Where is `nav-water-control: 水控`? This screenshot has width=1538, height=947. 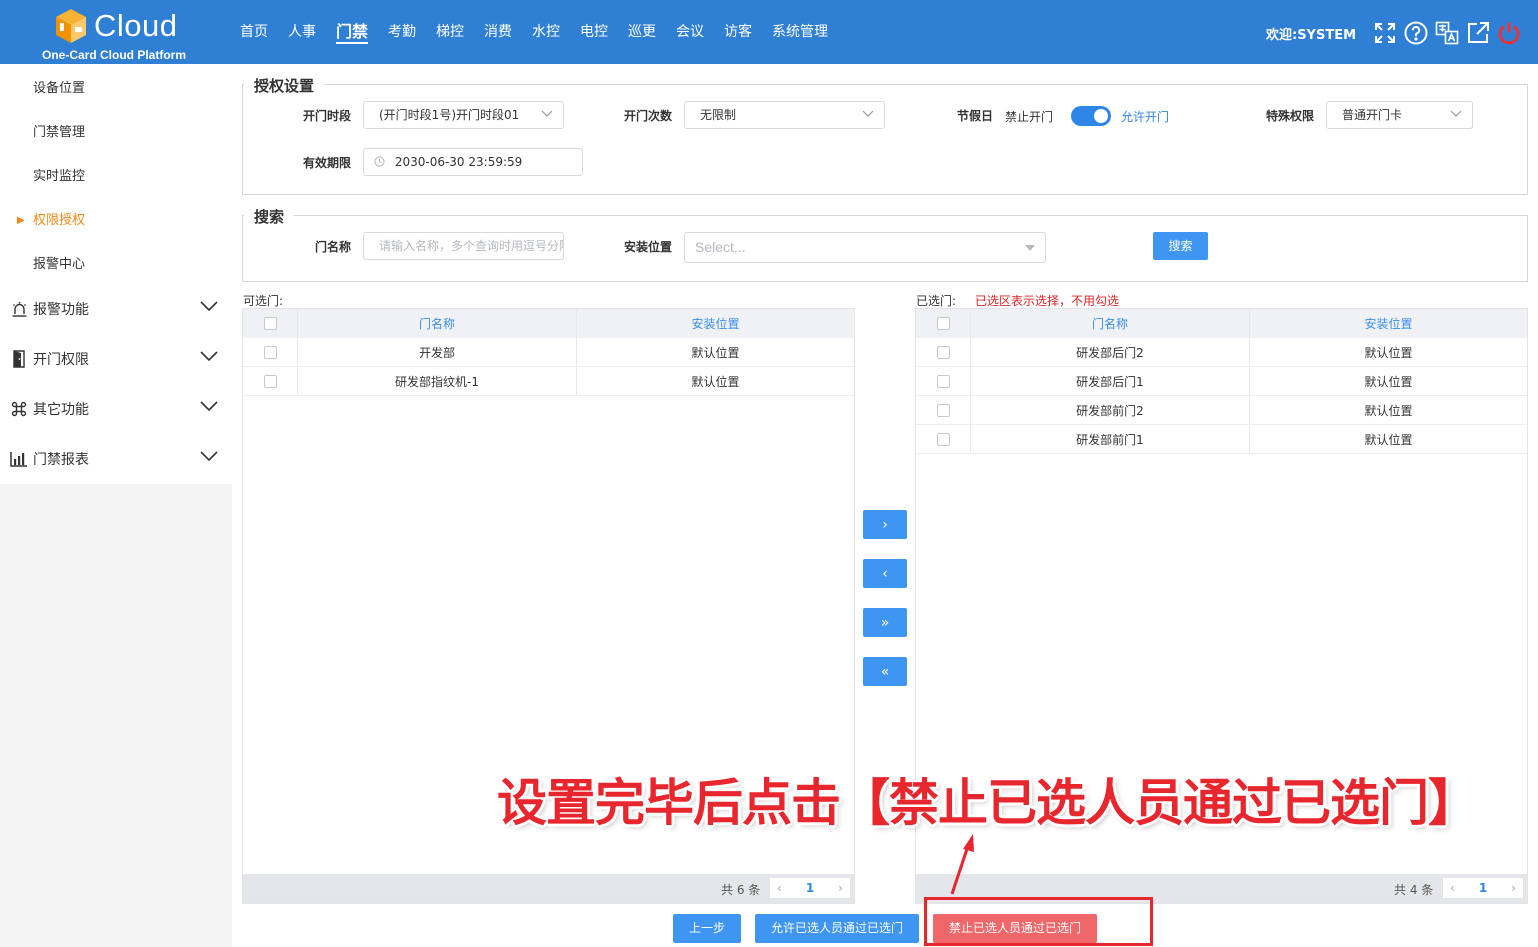 nav-water-control: 水控 is located at coordinates (546, 32).